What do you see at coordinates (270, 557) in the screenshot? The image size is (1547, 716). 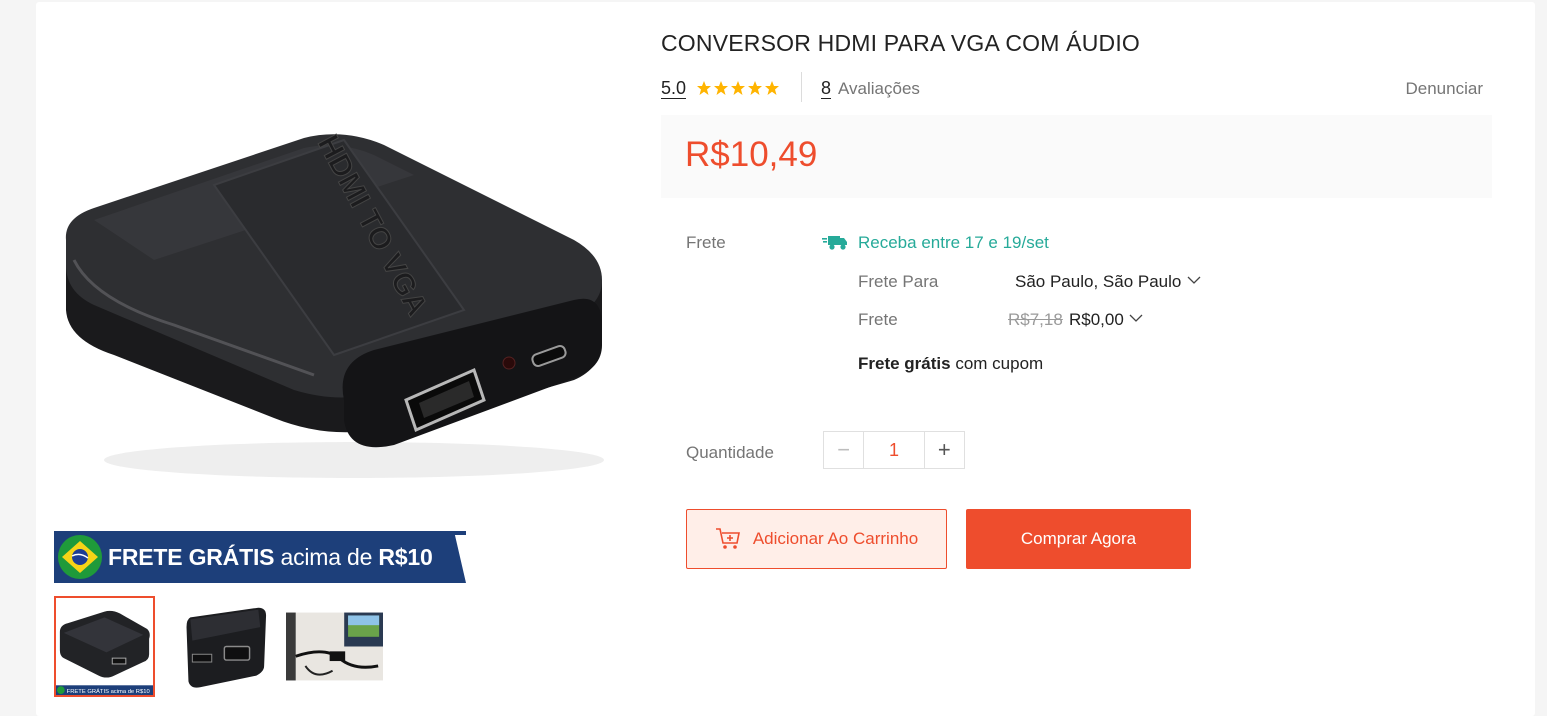 I see `promo-text: FRETE GRÁTIS acima de R$10` at bounding box center [270, 557].